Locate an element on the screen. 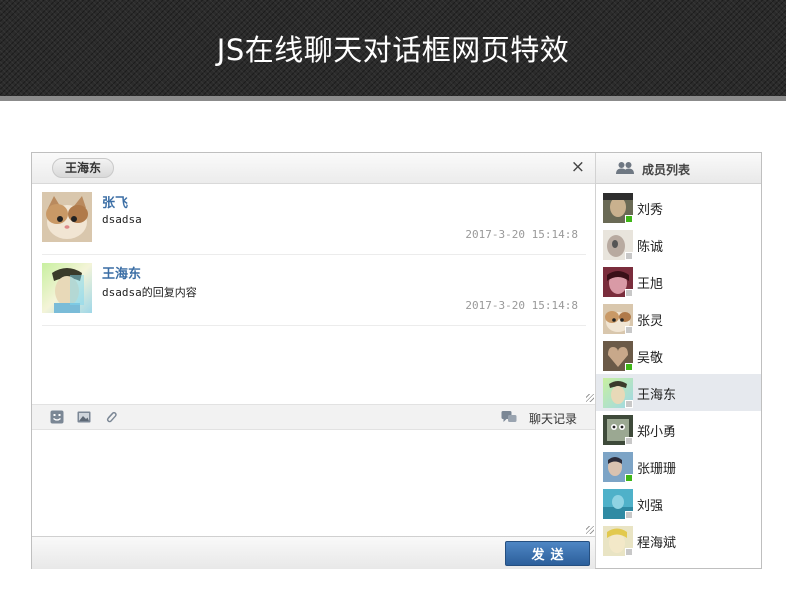  member-item: 刘秀 is located at coordinates (678, 207).